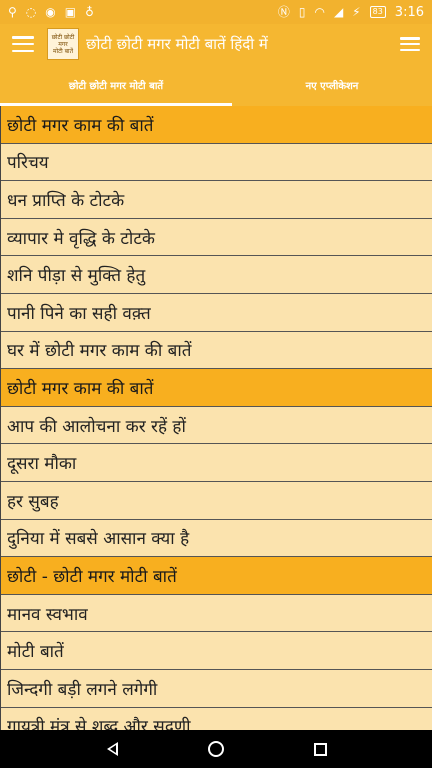 This screenshot has width=432, height=768. What do you see at coordinates (320, 749) in the screenshot?
I see `recent-apps-icon` at bounding box center [320, 749].